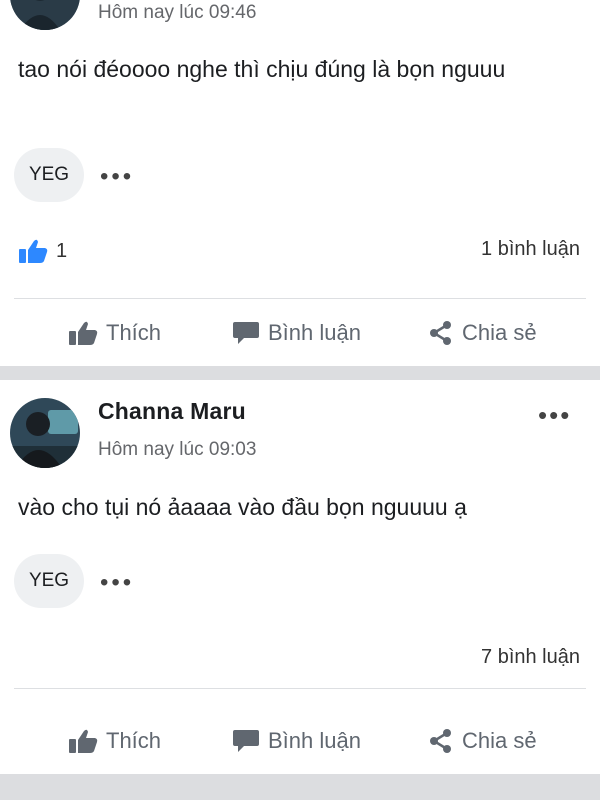  What do you see at coordinates (33, 251) in the screenshot?
I see `like-reaction-icon` at bounding box center [33, 251].